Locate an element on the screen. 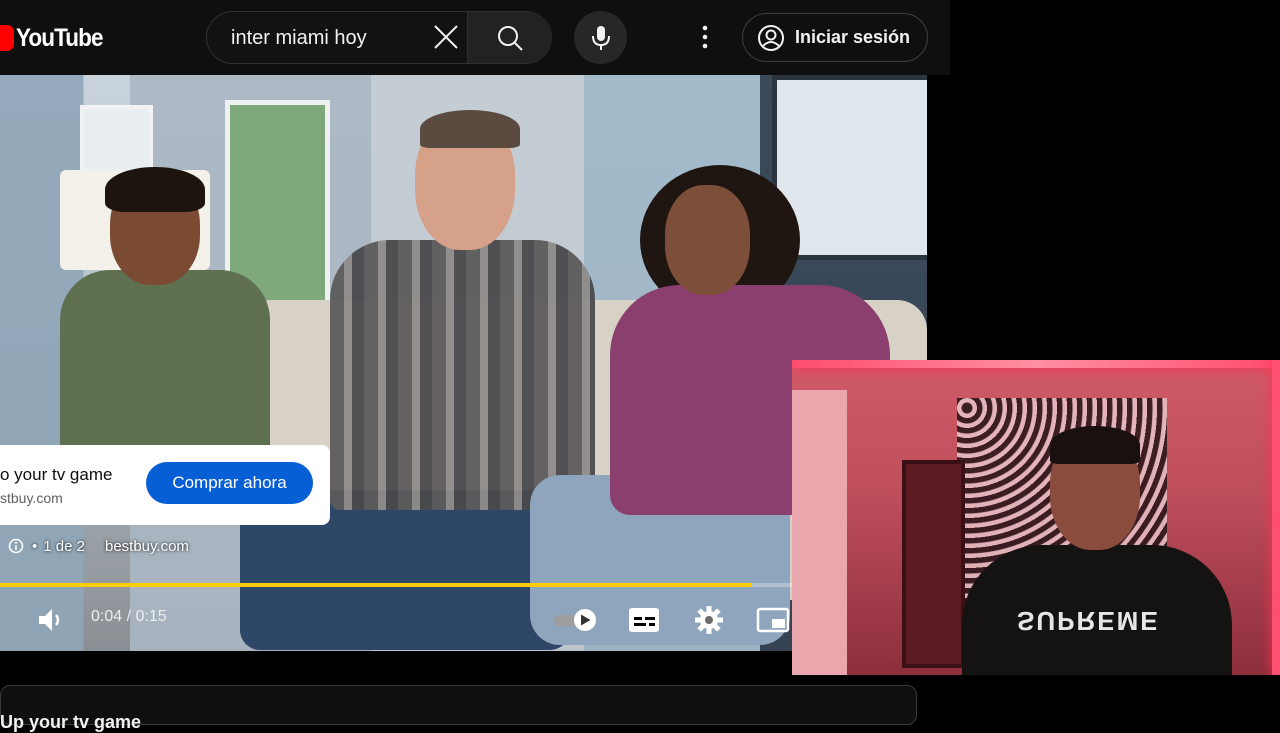 This screenshot has width=1280, height=733. search-input is located at coordinates (326, 38).